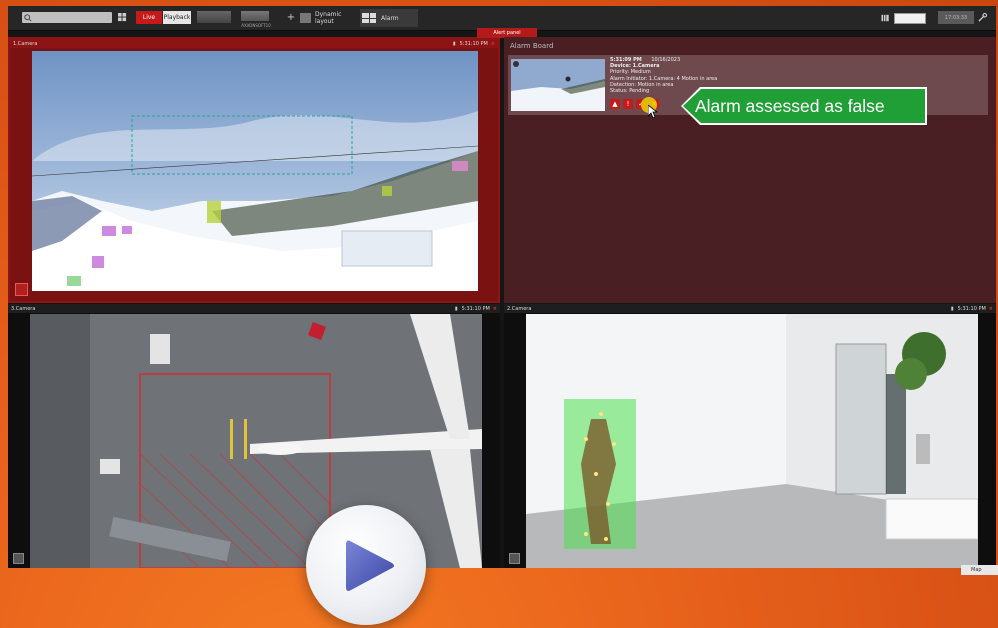  What do you see at coordinates (558, 85) in the screenshot?
I see `alarm-thumbnail` at bounding box center [558, 85].